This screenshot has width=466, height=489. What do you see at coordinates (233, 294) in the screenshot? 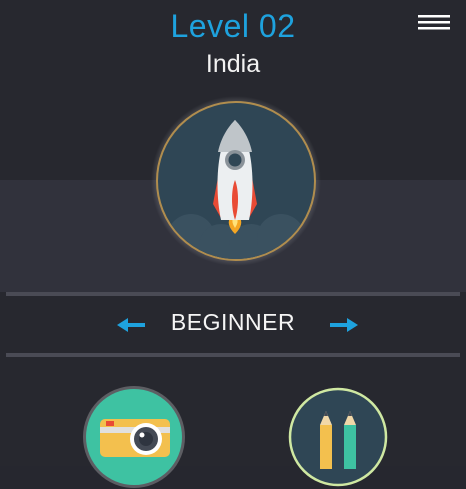
I see `divider-top` at bounding box center [233, 294].